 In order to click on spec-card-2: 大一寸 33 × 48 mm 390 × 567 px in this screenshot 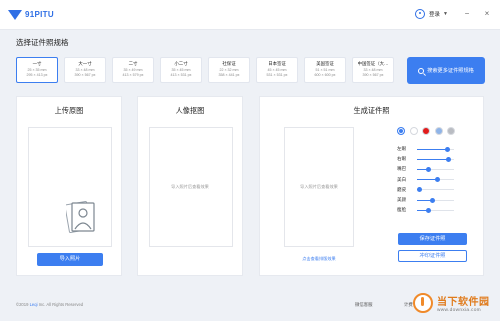, I will do `click(85, 70)`.